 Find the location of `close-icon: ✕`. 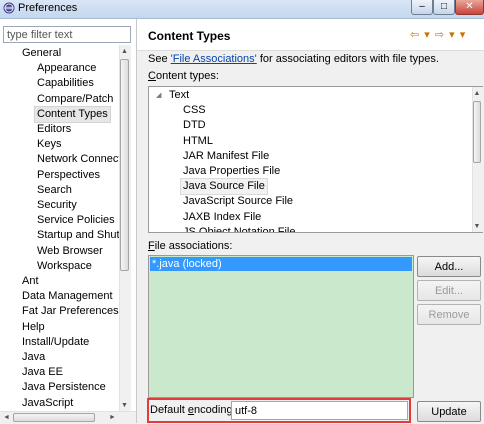

close-icon: ✕ is located at coordinates (469, 6).